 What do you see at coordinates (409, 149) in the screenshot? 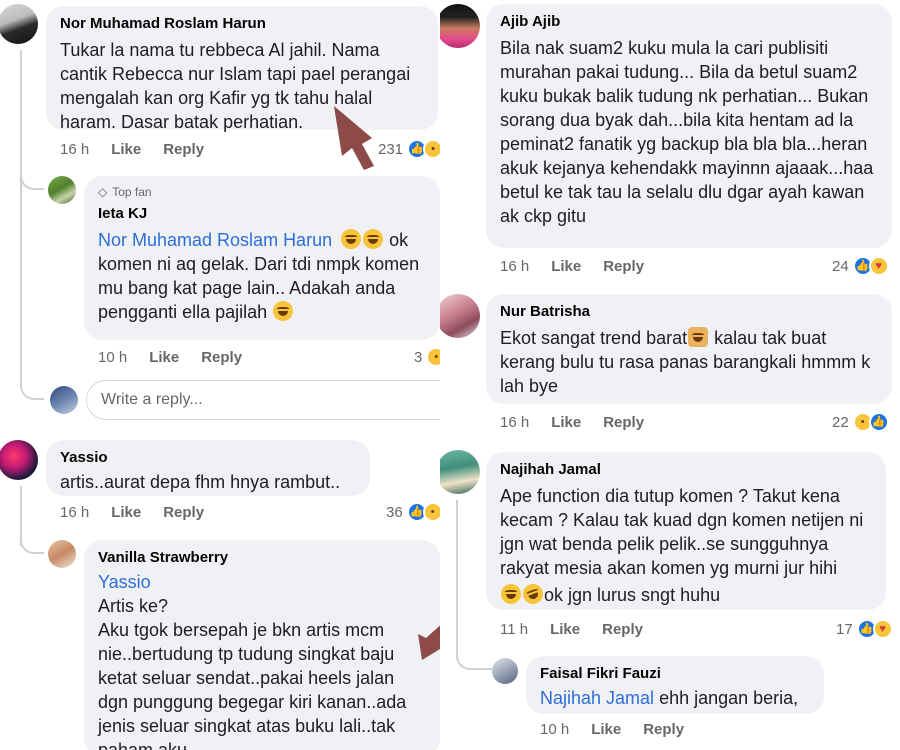
I see `reaction-summary: 231 👍 •` at bounding box center [409, 149].